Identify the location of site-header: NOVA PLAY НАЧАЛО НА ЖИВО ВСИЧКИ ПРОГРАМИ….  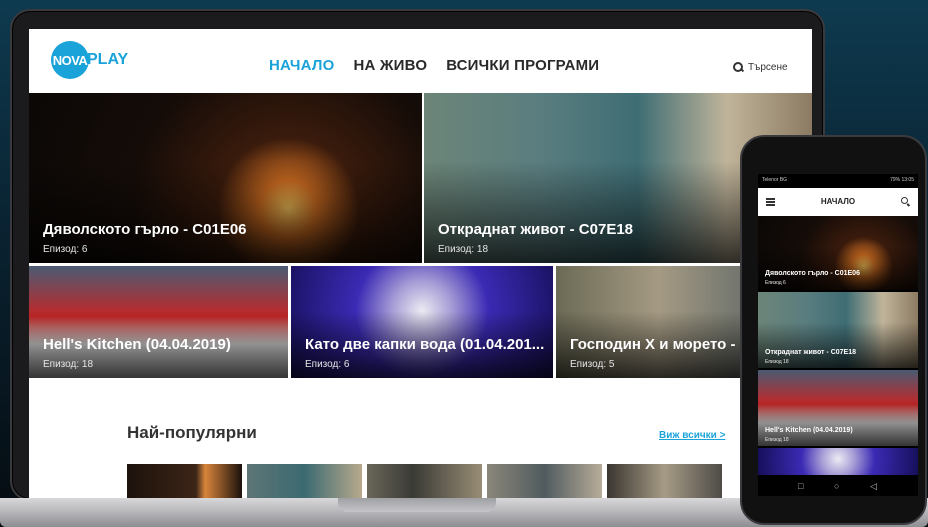
(420, 61).